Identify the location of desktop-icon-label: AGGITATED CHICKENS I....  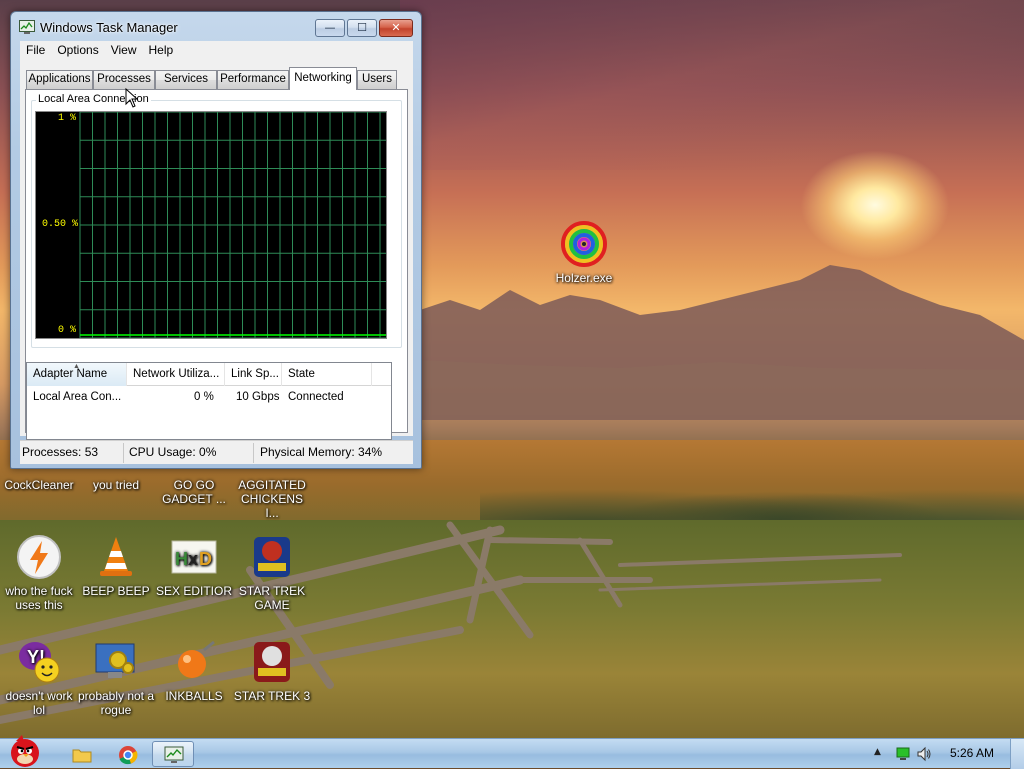
(272, 499).